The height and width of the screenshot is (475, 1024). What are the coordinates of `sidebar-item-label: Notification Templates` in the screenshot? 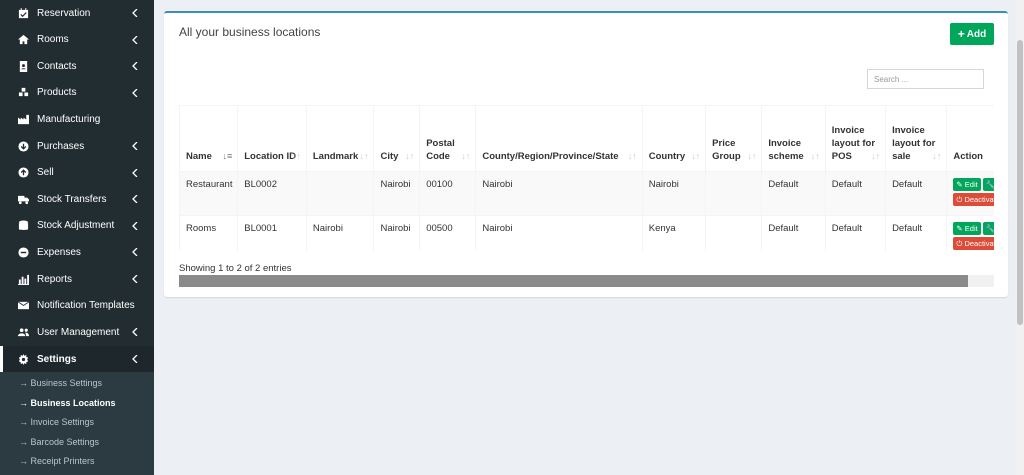 It's located at (86, 306).